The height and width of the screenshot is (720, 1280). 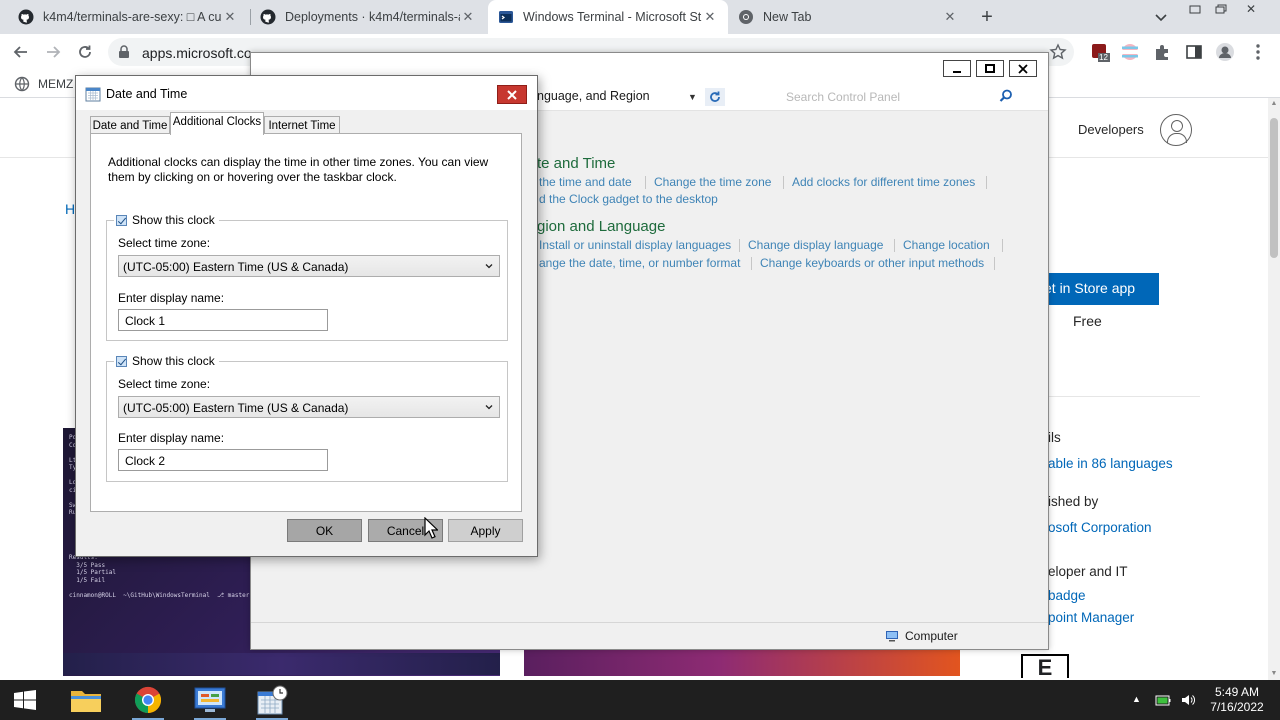 I want to click on ok-button: OK, so click(x=324, y=530).